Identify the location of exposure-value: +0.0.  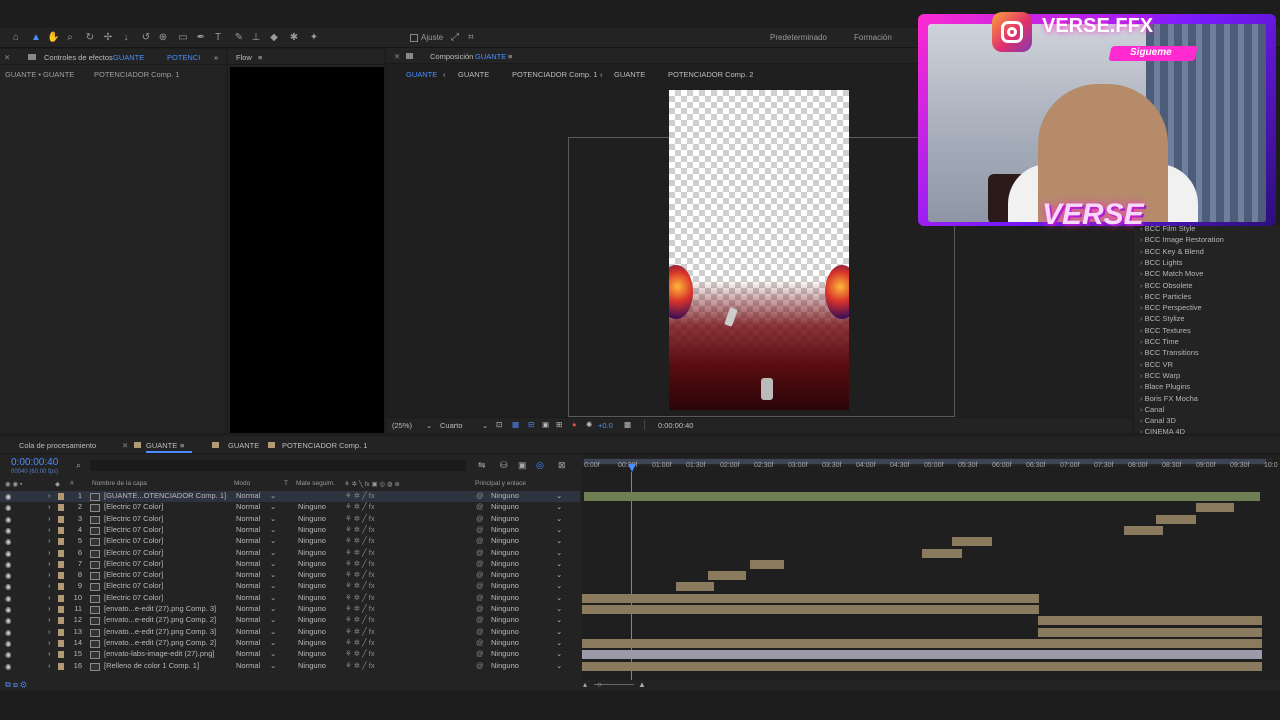
(605, 425).